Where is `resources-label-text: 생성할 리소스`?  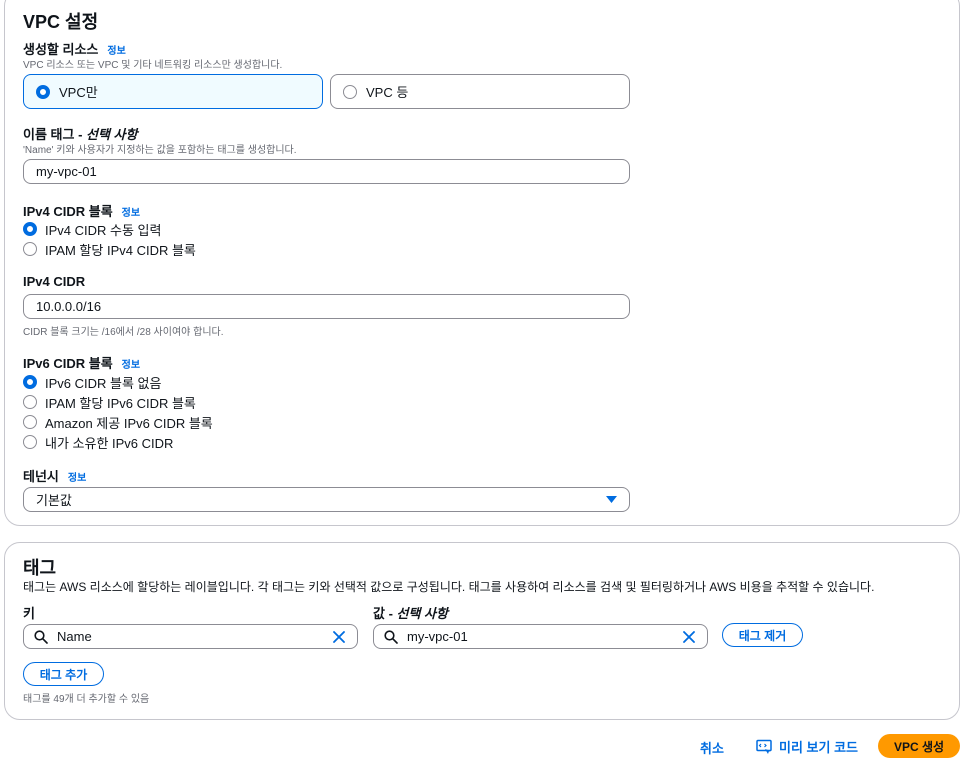
resources-label-text: 생성할 리소스 is located at coordinates (61, 49).